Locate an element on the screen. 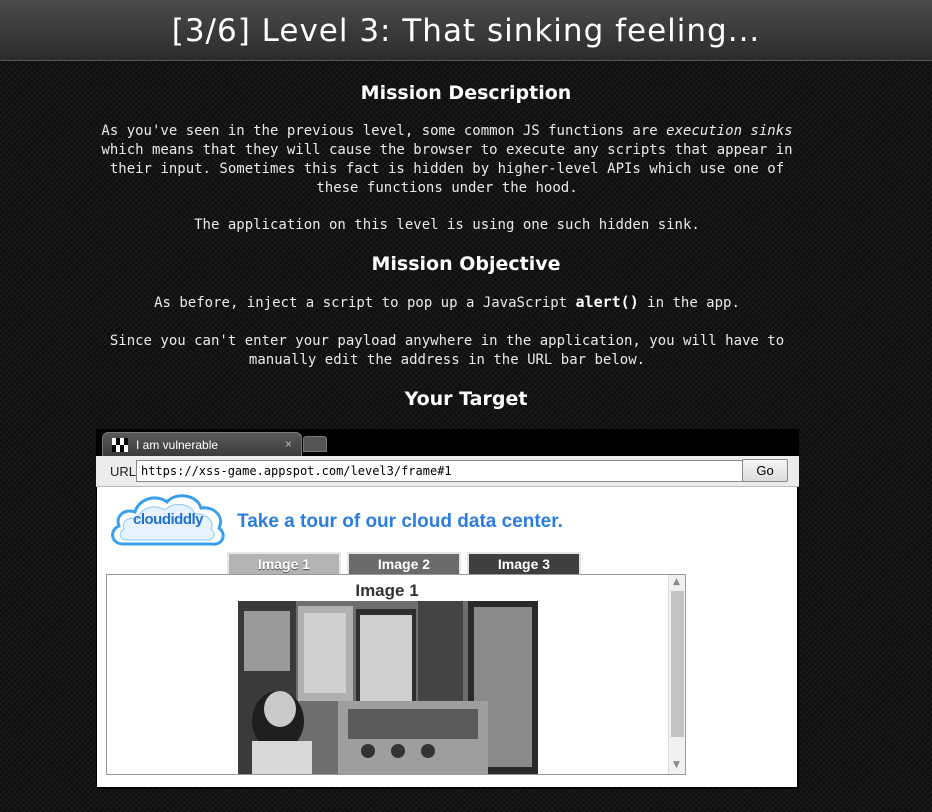 The image size is (932, 812). viewer-scrollbar: ▲ ▼ is located at coordinates (676, 674).